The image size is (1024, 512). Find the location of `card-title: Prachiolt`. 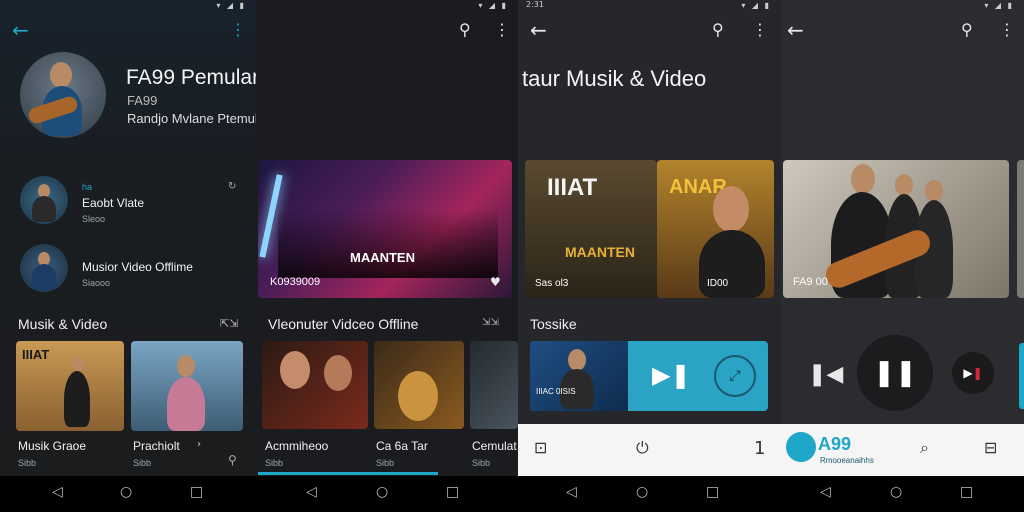

card-title: Prachiolt is located at coordinates (156, 446).